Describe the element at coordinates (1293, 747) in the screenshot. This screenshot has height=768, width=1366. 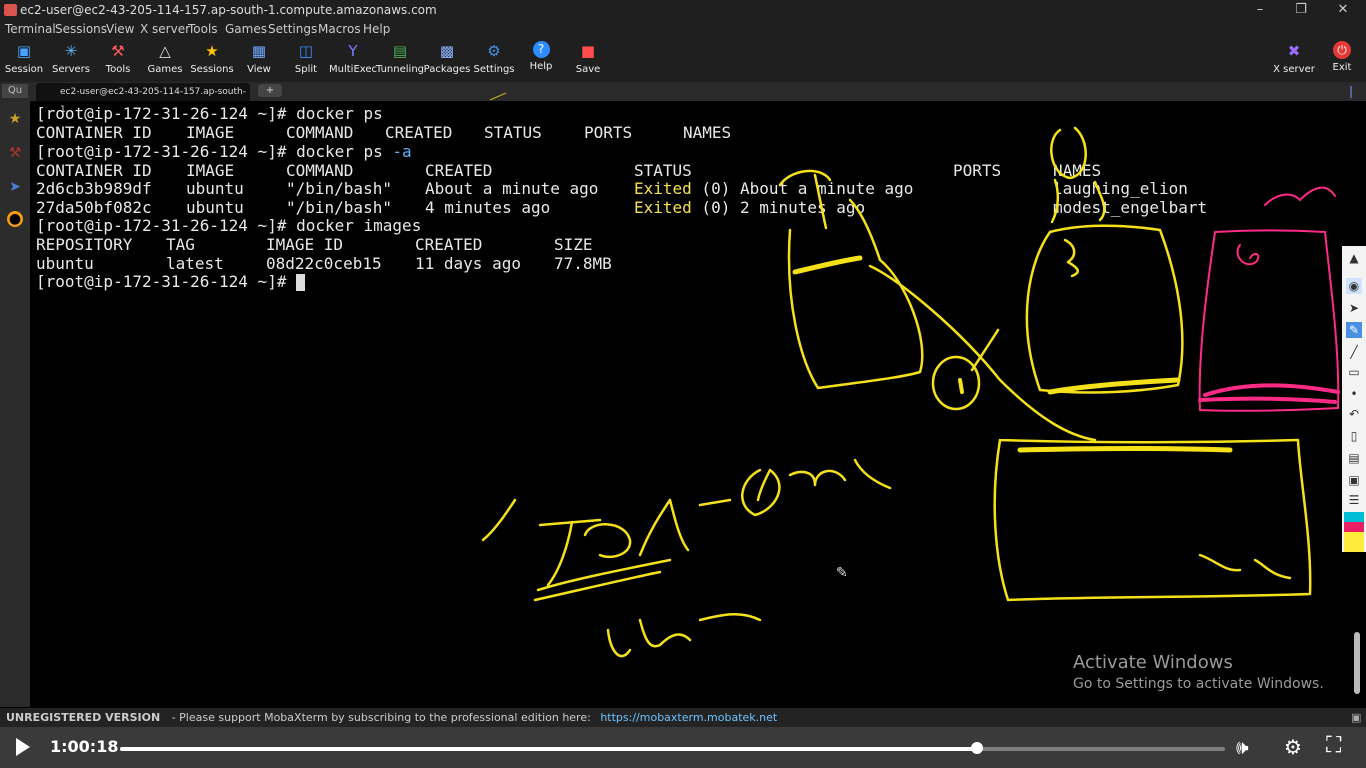
I see `gear-icon: ⚙` at that location.